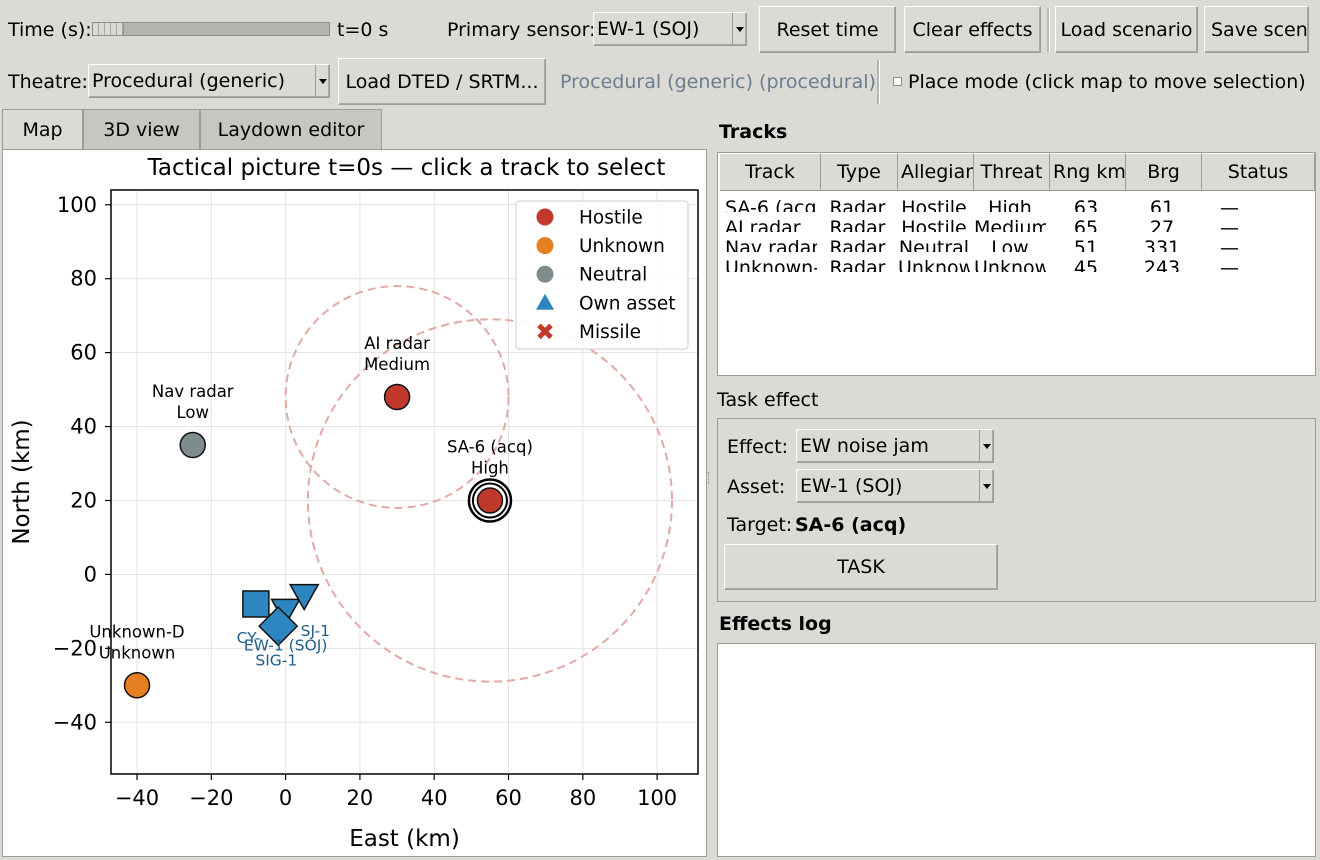 This screenshot has height=860, width=1320. I want to click on toolbar-separator, so click(878, 82).